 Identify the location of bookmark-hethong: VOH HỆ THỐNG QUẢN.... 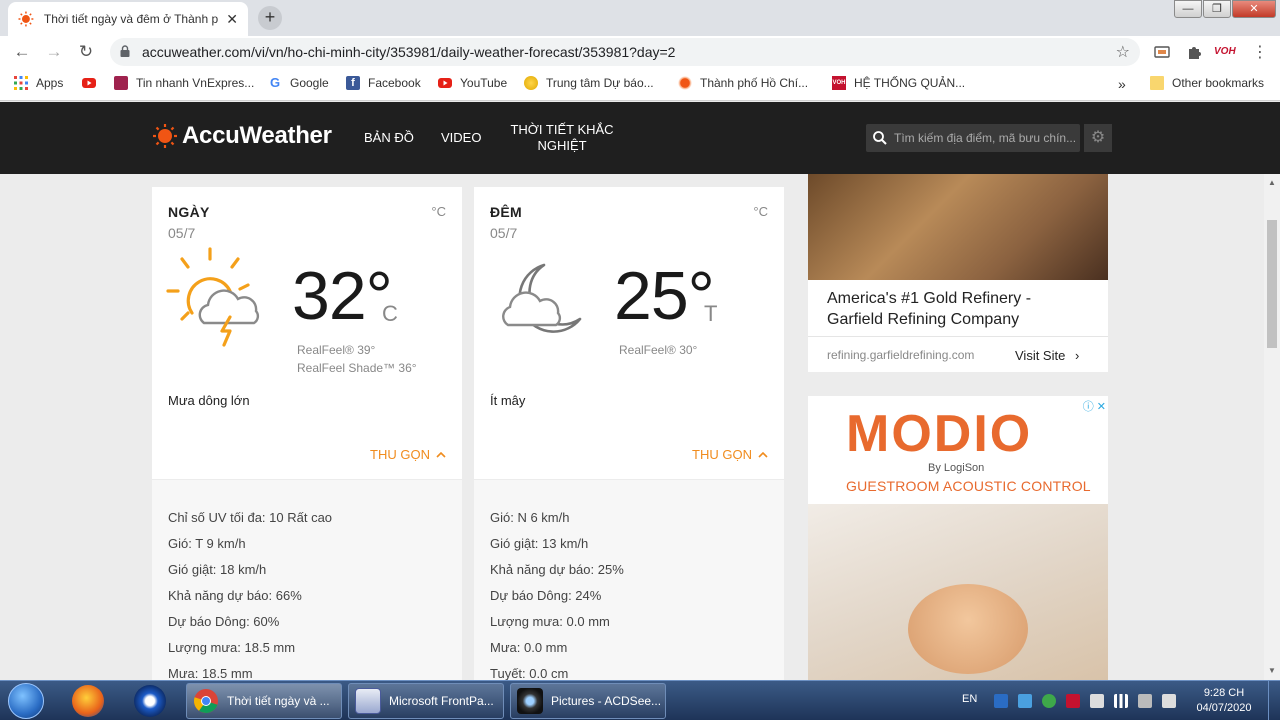
(898, 83).